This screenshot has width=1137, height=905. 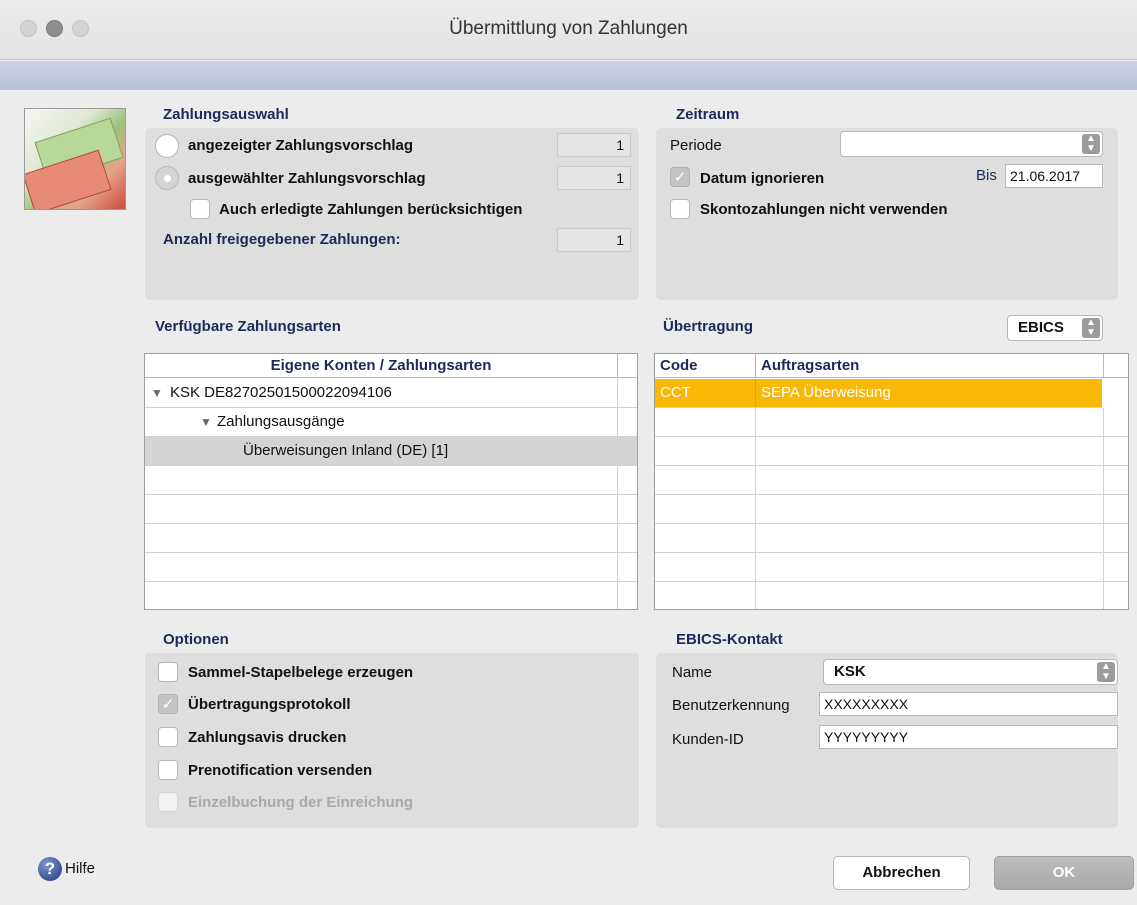 What do you see at coordinates (269, 704) in the screenshot?
I see `uebertragungsprotokoll-label: Übertragungsprotokoll` at bounding box center [269, 704].